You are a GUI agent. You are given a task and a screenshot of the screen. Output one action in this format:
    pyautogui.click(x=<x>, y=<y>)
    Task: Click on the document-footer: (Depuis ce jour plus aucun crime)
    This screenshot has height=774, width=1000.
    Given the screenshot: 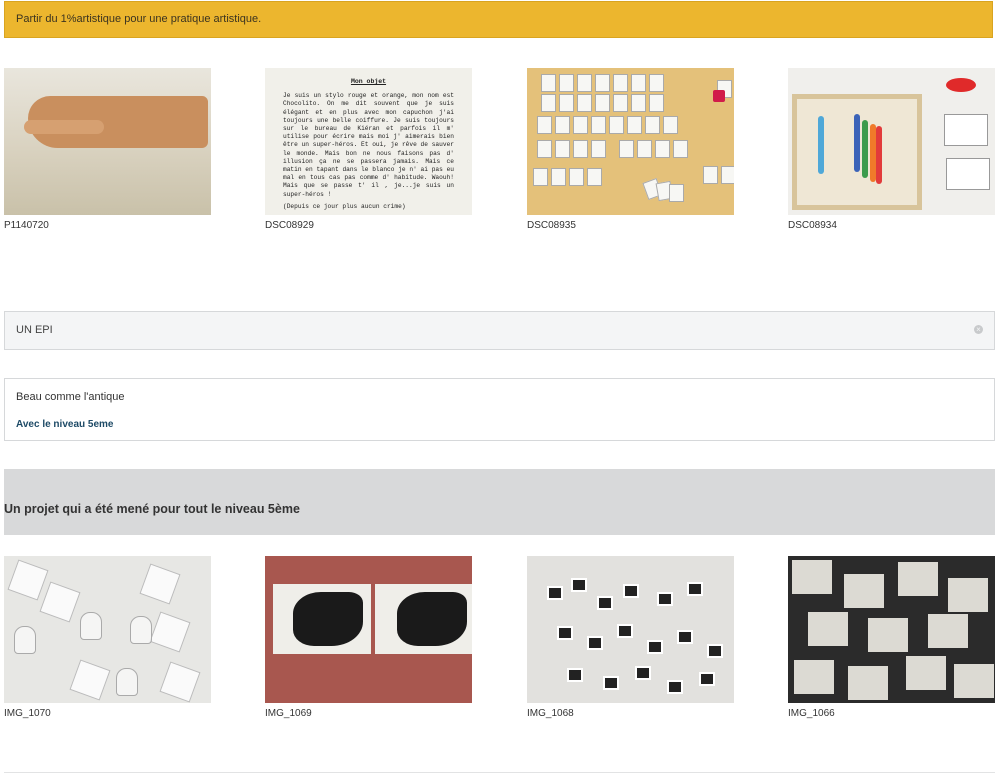 What is the action you would take?
    pyautogui.click(x=344, y=206)
    